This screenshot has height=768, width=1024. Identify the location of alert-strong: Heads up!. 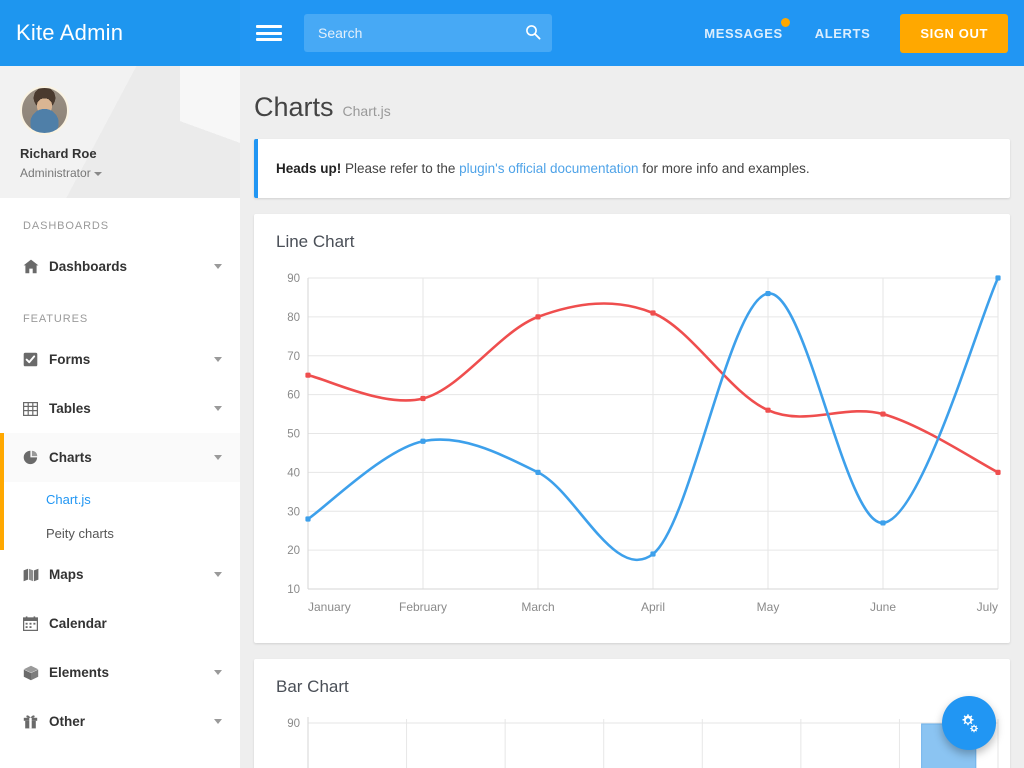
(309, 168).